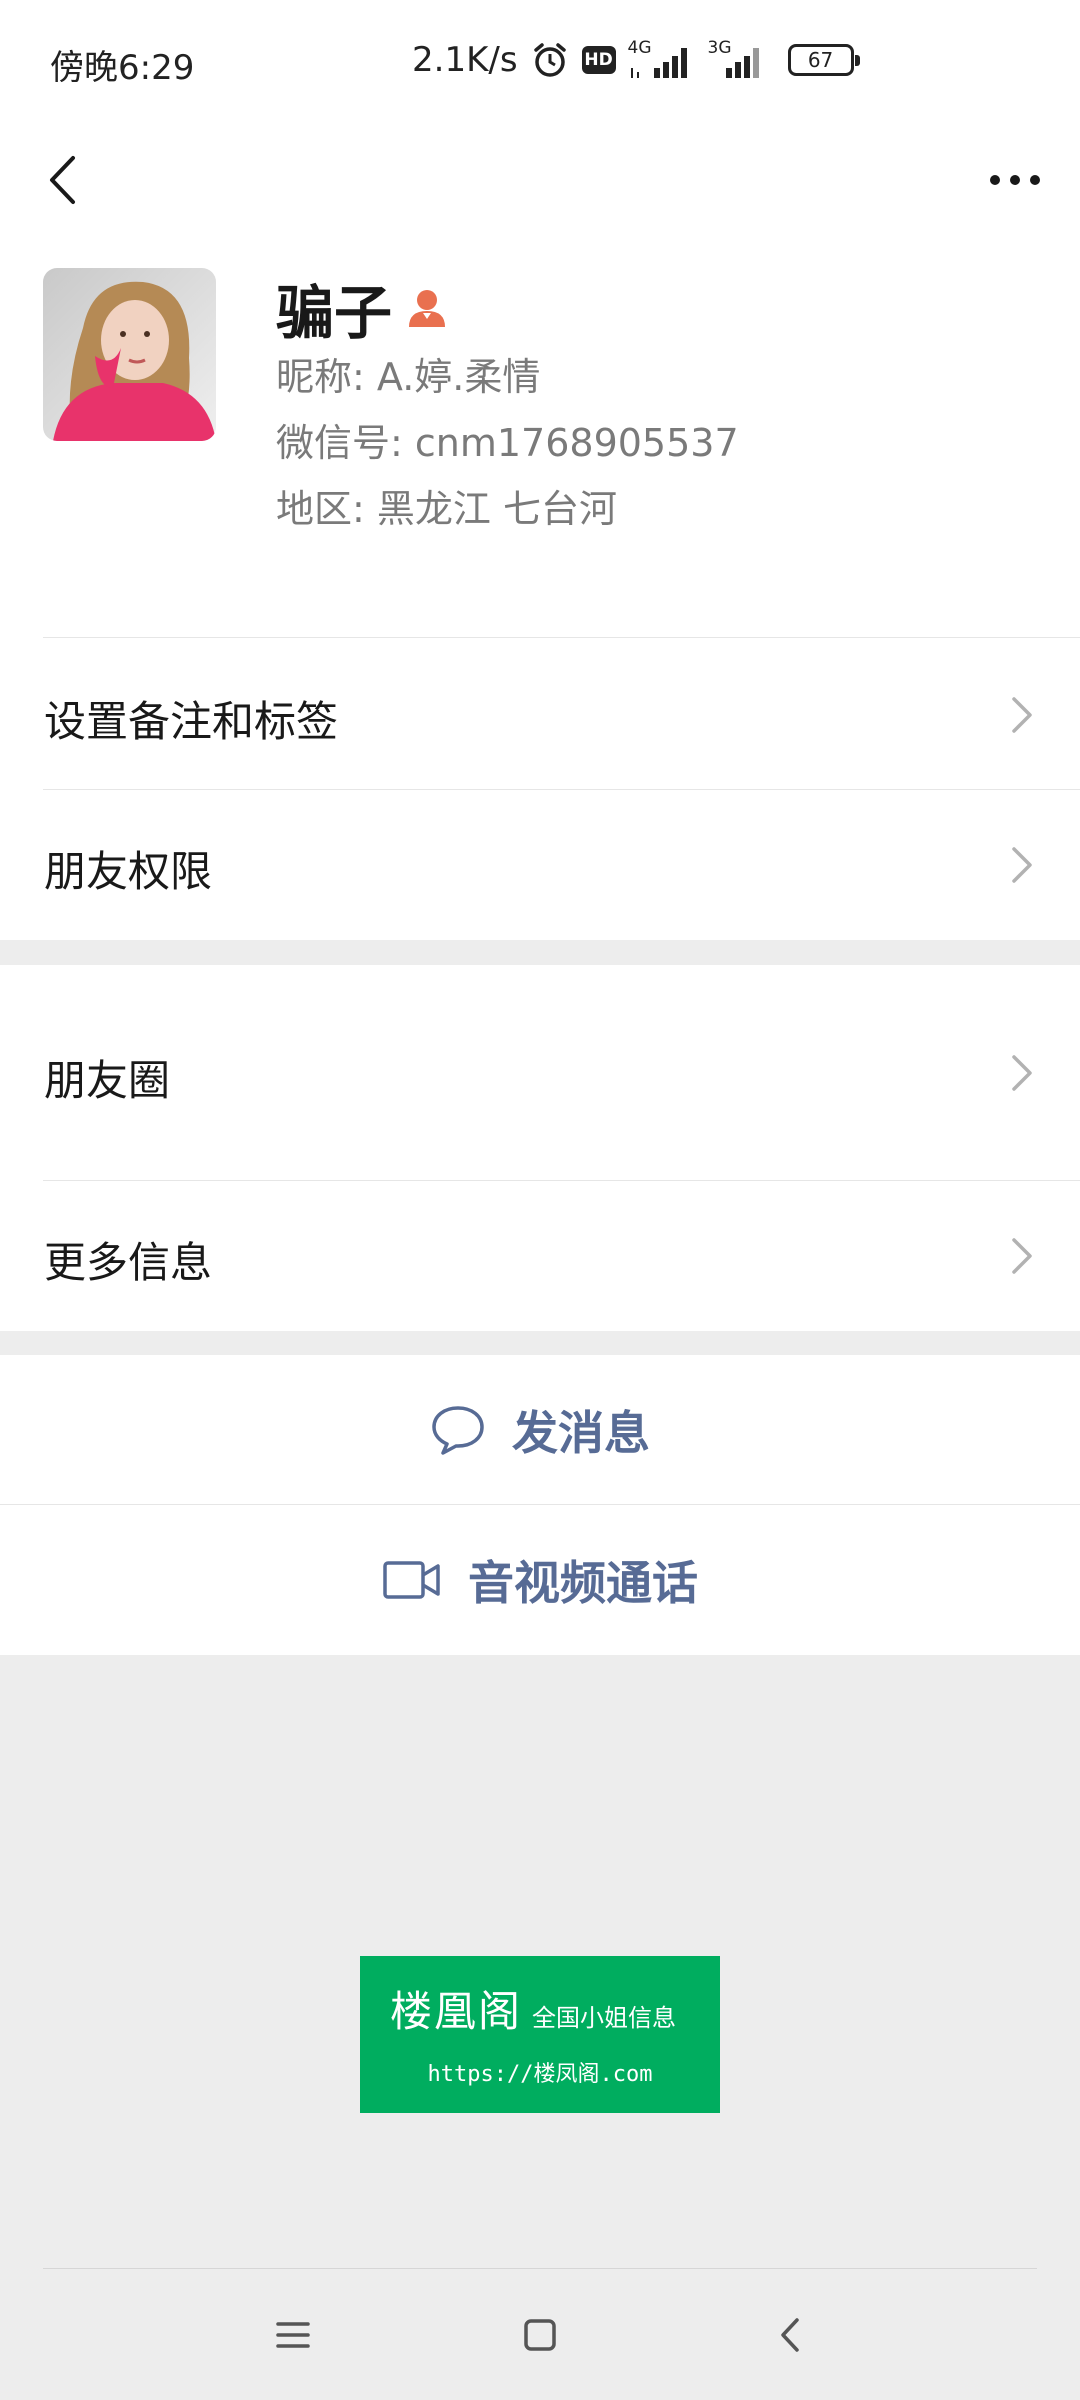 This screenshot has width=1080, height=2400. Describe the element at coordinates (128, 1262) in the screenshot. I see `more-info-label: 更多信息` at that location.